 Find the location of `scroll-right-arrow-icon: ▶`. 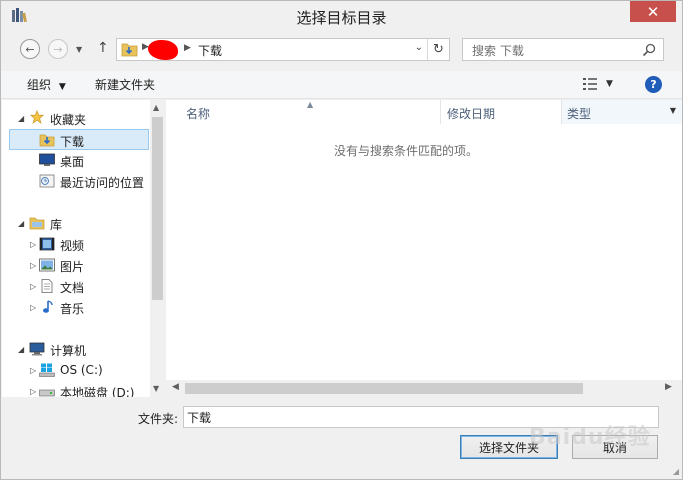

scroll-right-arrow-icon: ▶ is located at coordinates (668, 387).